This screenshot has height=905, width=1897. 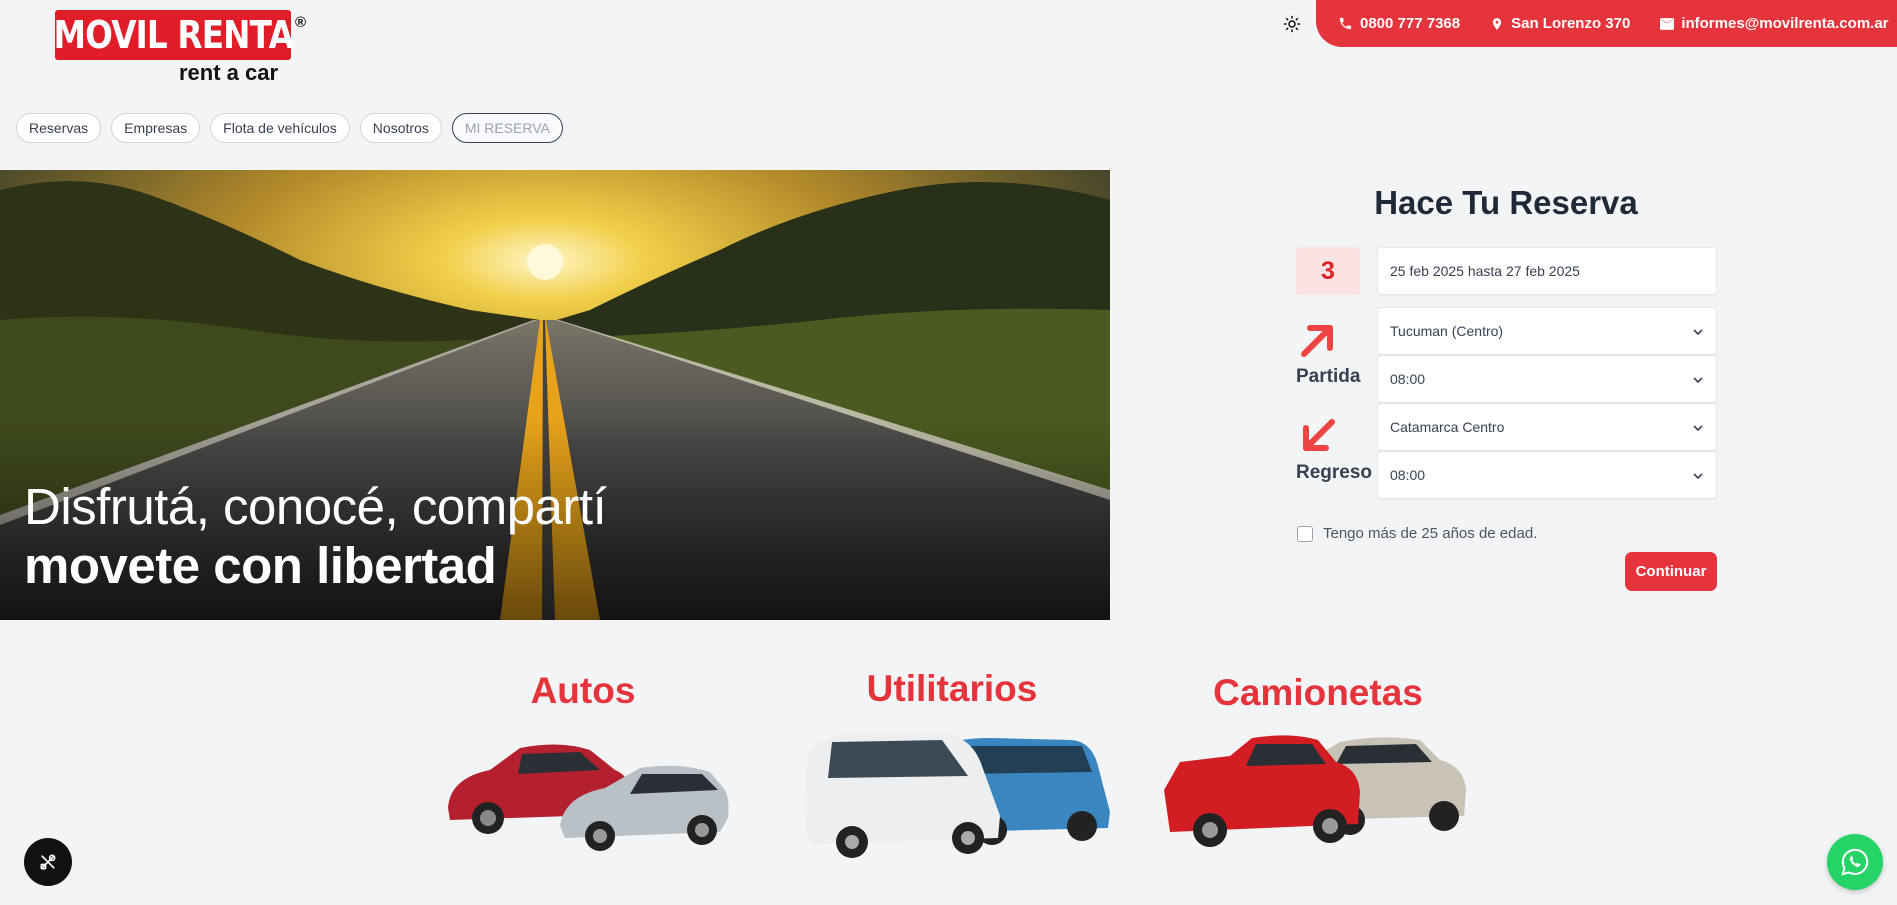 What do you see at coordinates (1547, 331) in the screenshot?
I see `departure-location-select: Tucuman (Centro)` at bounding box center [1547, 331].